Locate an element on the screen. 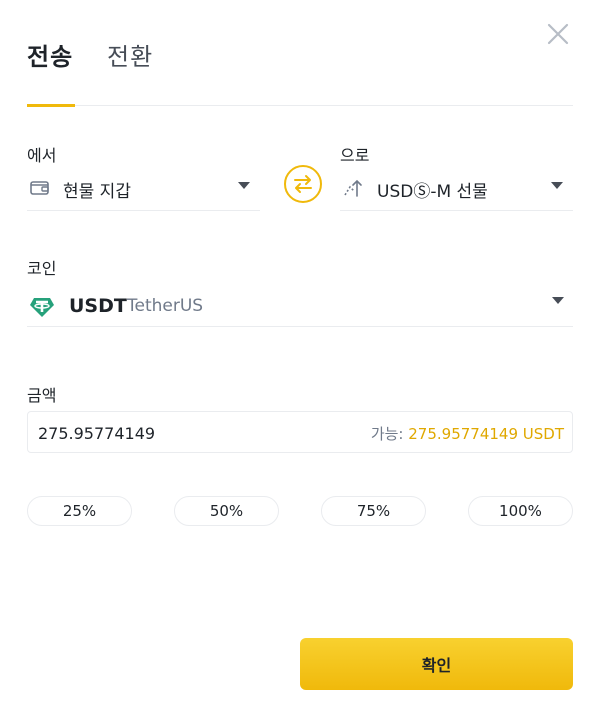 Image resolution: width=600 pixels, height=714 pixels. tab-convert: 전환 is located at coordinates (130, 57).